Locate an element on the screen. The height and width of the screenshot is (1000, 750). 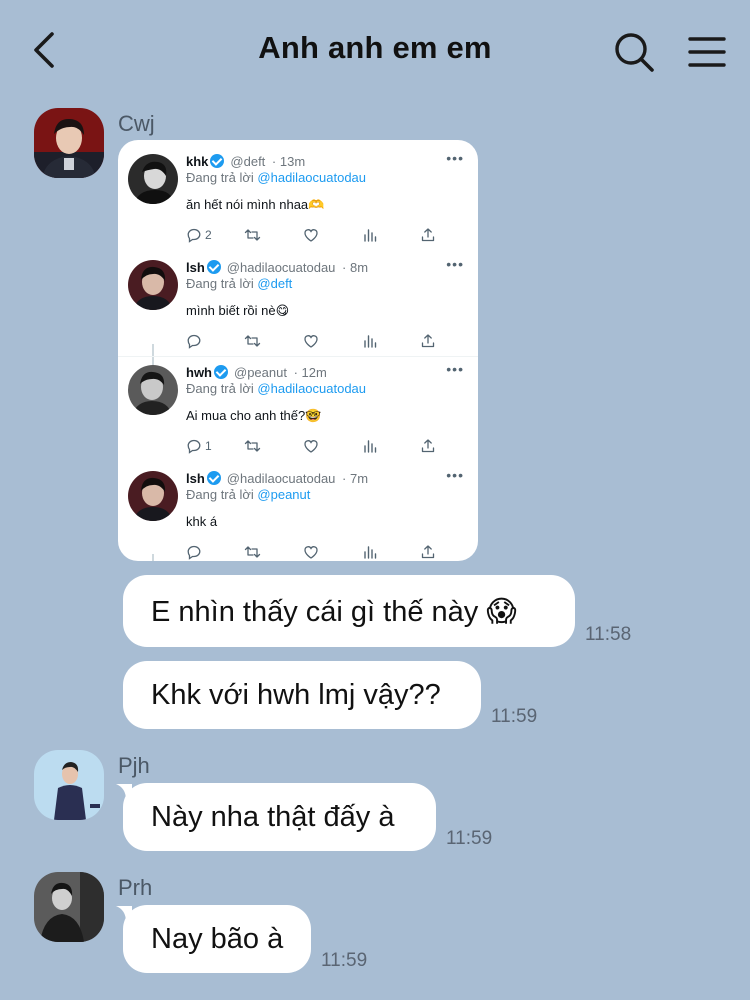
avatar-prh is located at coordinates (69, 907).